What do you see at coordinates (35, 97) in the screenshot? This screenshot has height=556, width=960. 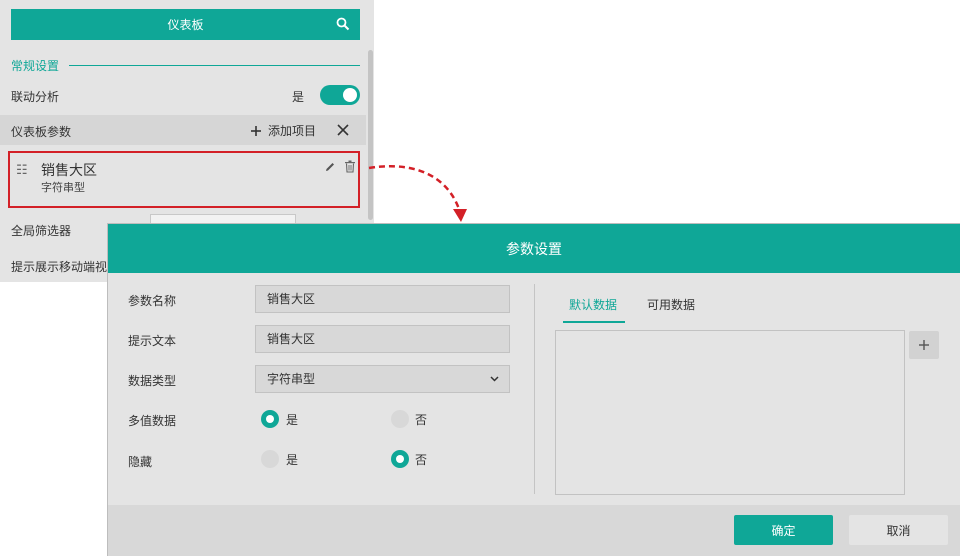 I see `linked-analysis-label: 联动分析` at bounding box center [35, 97].